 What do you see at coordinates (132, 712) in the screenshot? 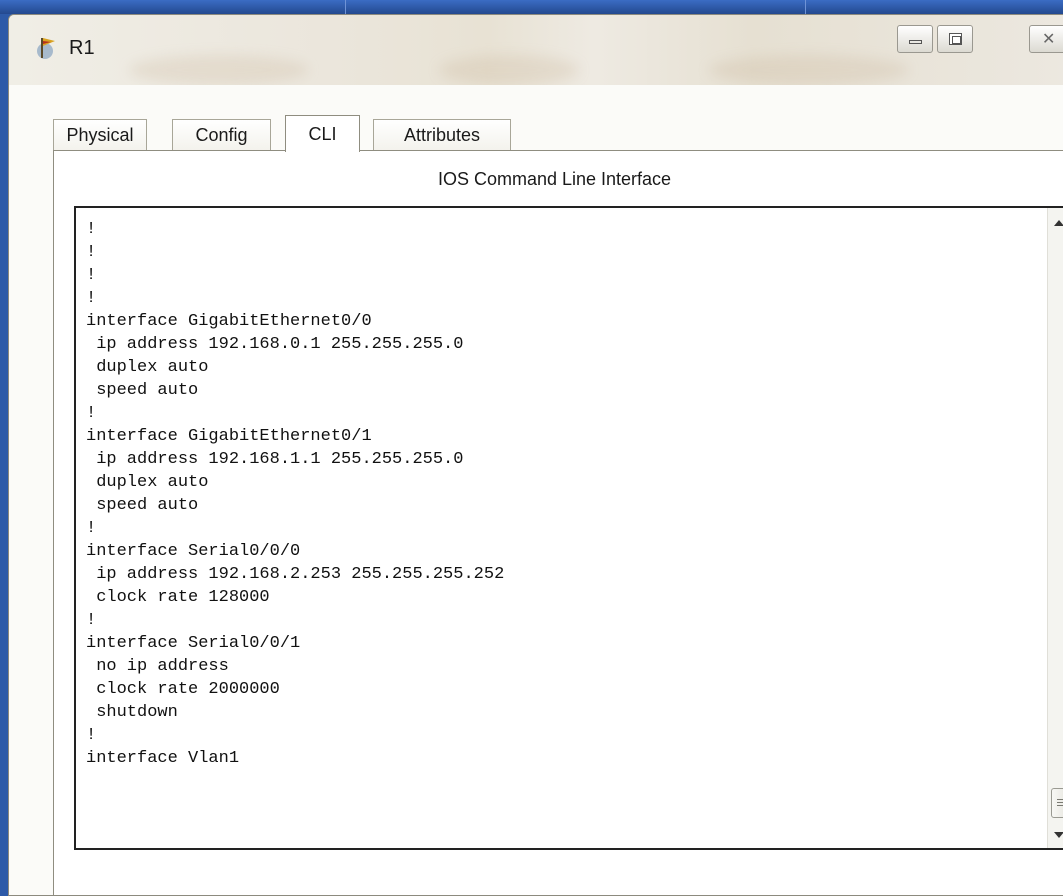
I see `cli-line: shutdown` at bounding box center [132, 712].